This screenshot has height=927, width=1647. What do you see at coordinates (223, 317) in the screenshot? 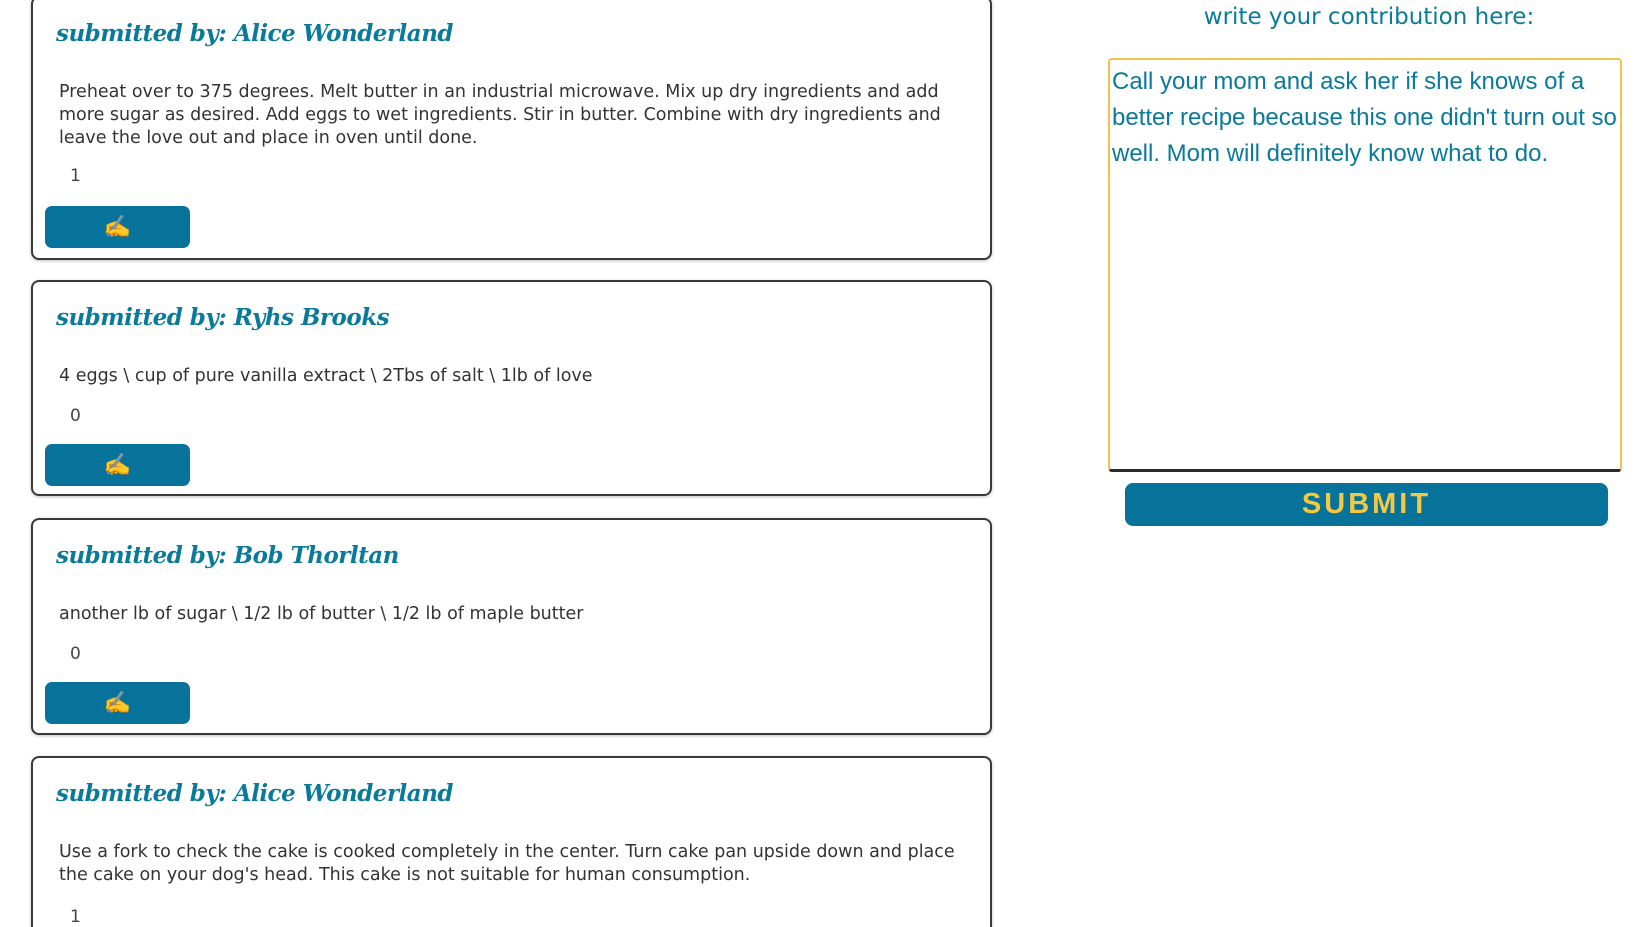
I see `card-author: submitted by: Ryhs Brooks` at bounding box center [223, 317].